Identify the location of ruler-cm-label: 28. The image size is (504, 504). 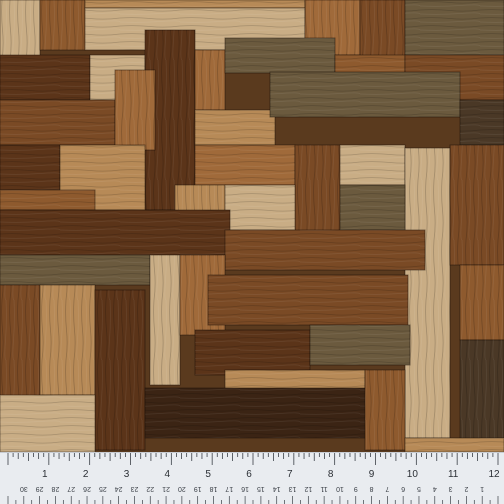
(55, 488).